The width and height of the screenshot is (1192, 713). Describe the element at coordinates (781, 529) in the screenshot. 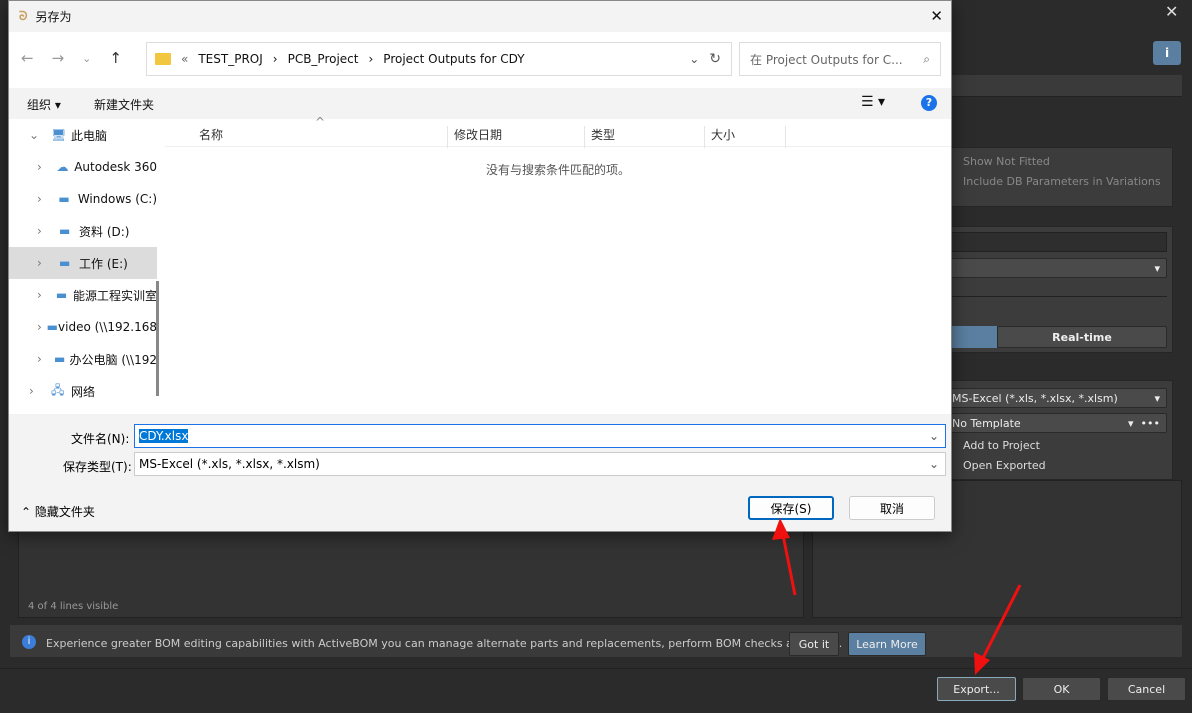

I see `arrowhead-save` at that location.